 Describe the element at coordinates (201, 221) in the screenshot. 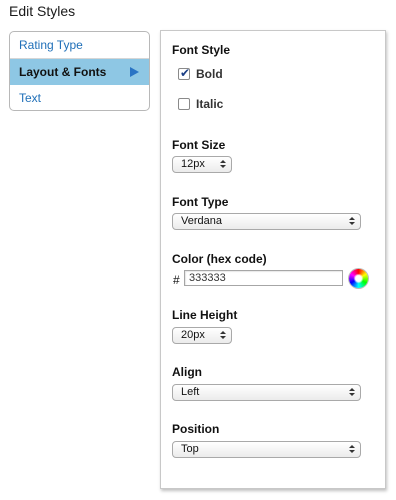

I see `font-type-value: Verdana` at that location.